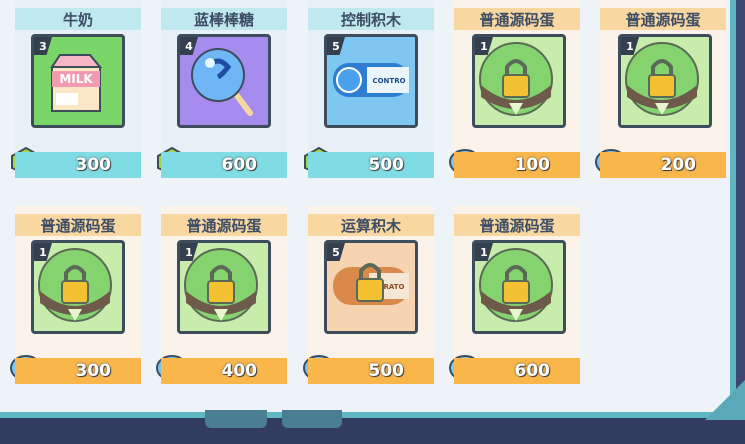 The image size is (745, 444). I want to click on shop-card-egg-300: 普通源码蛋 1 300, so click(75, 295).